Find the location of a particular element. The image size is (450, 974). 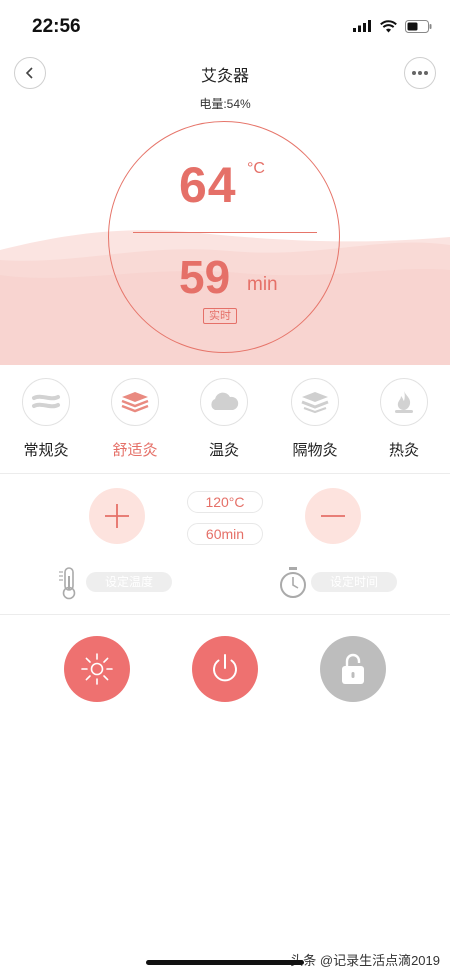

battery-icon is located at coordinates (418, 26).